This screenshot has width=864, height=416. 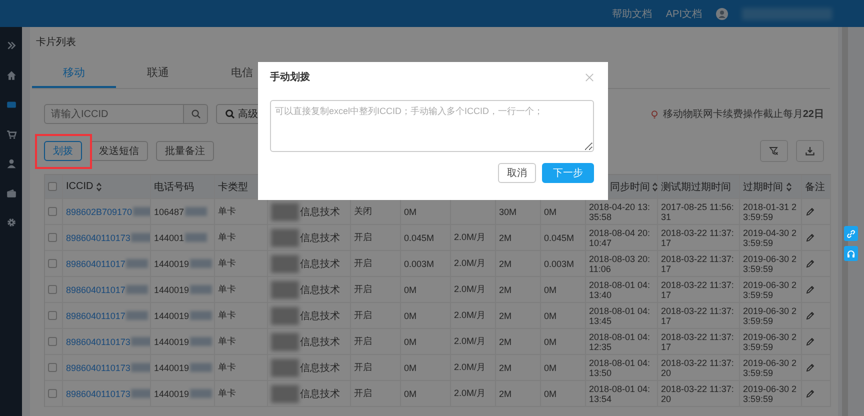 What do you see at coordinates (169, 237) in the screenshot?
I see `table-cell: 144001` at bounding box center [169, 237].